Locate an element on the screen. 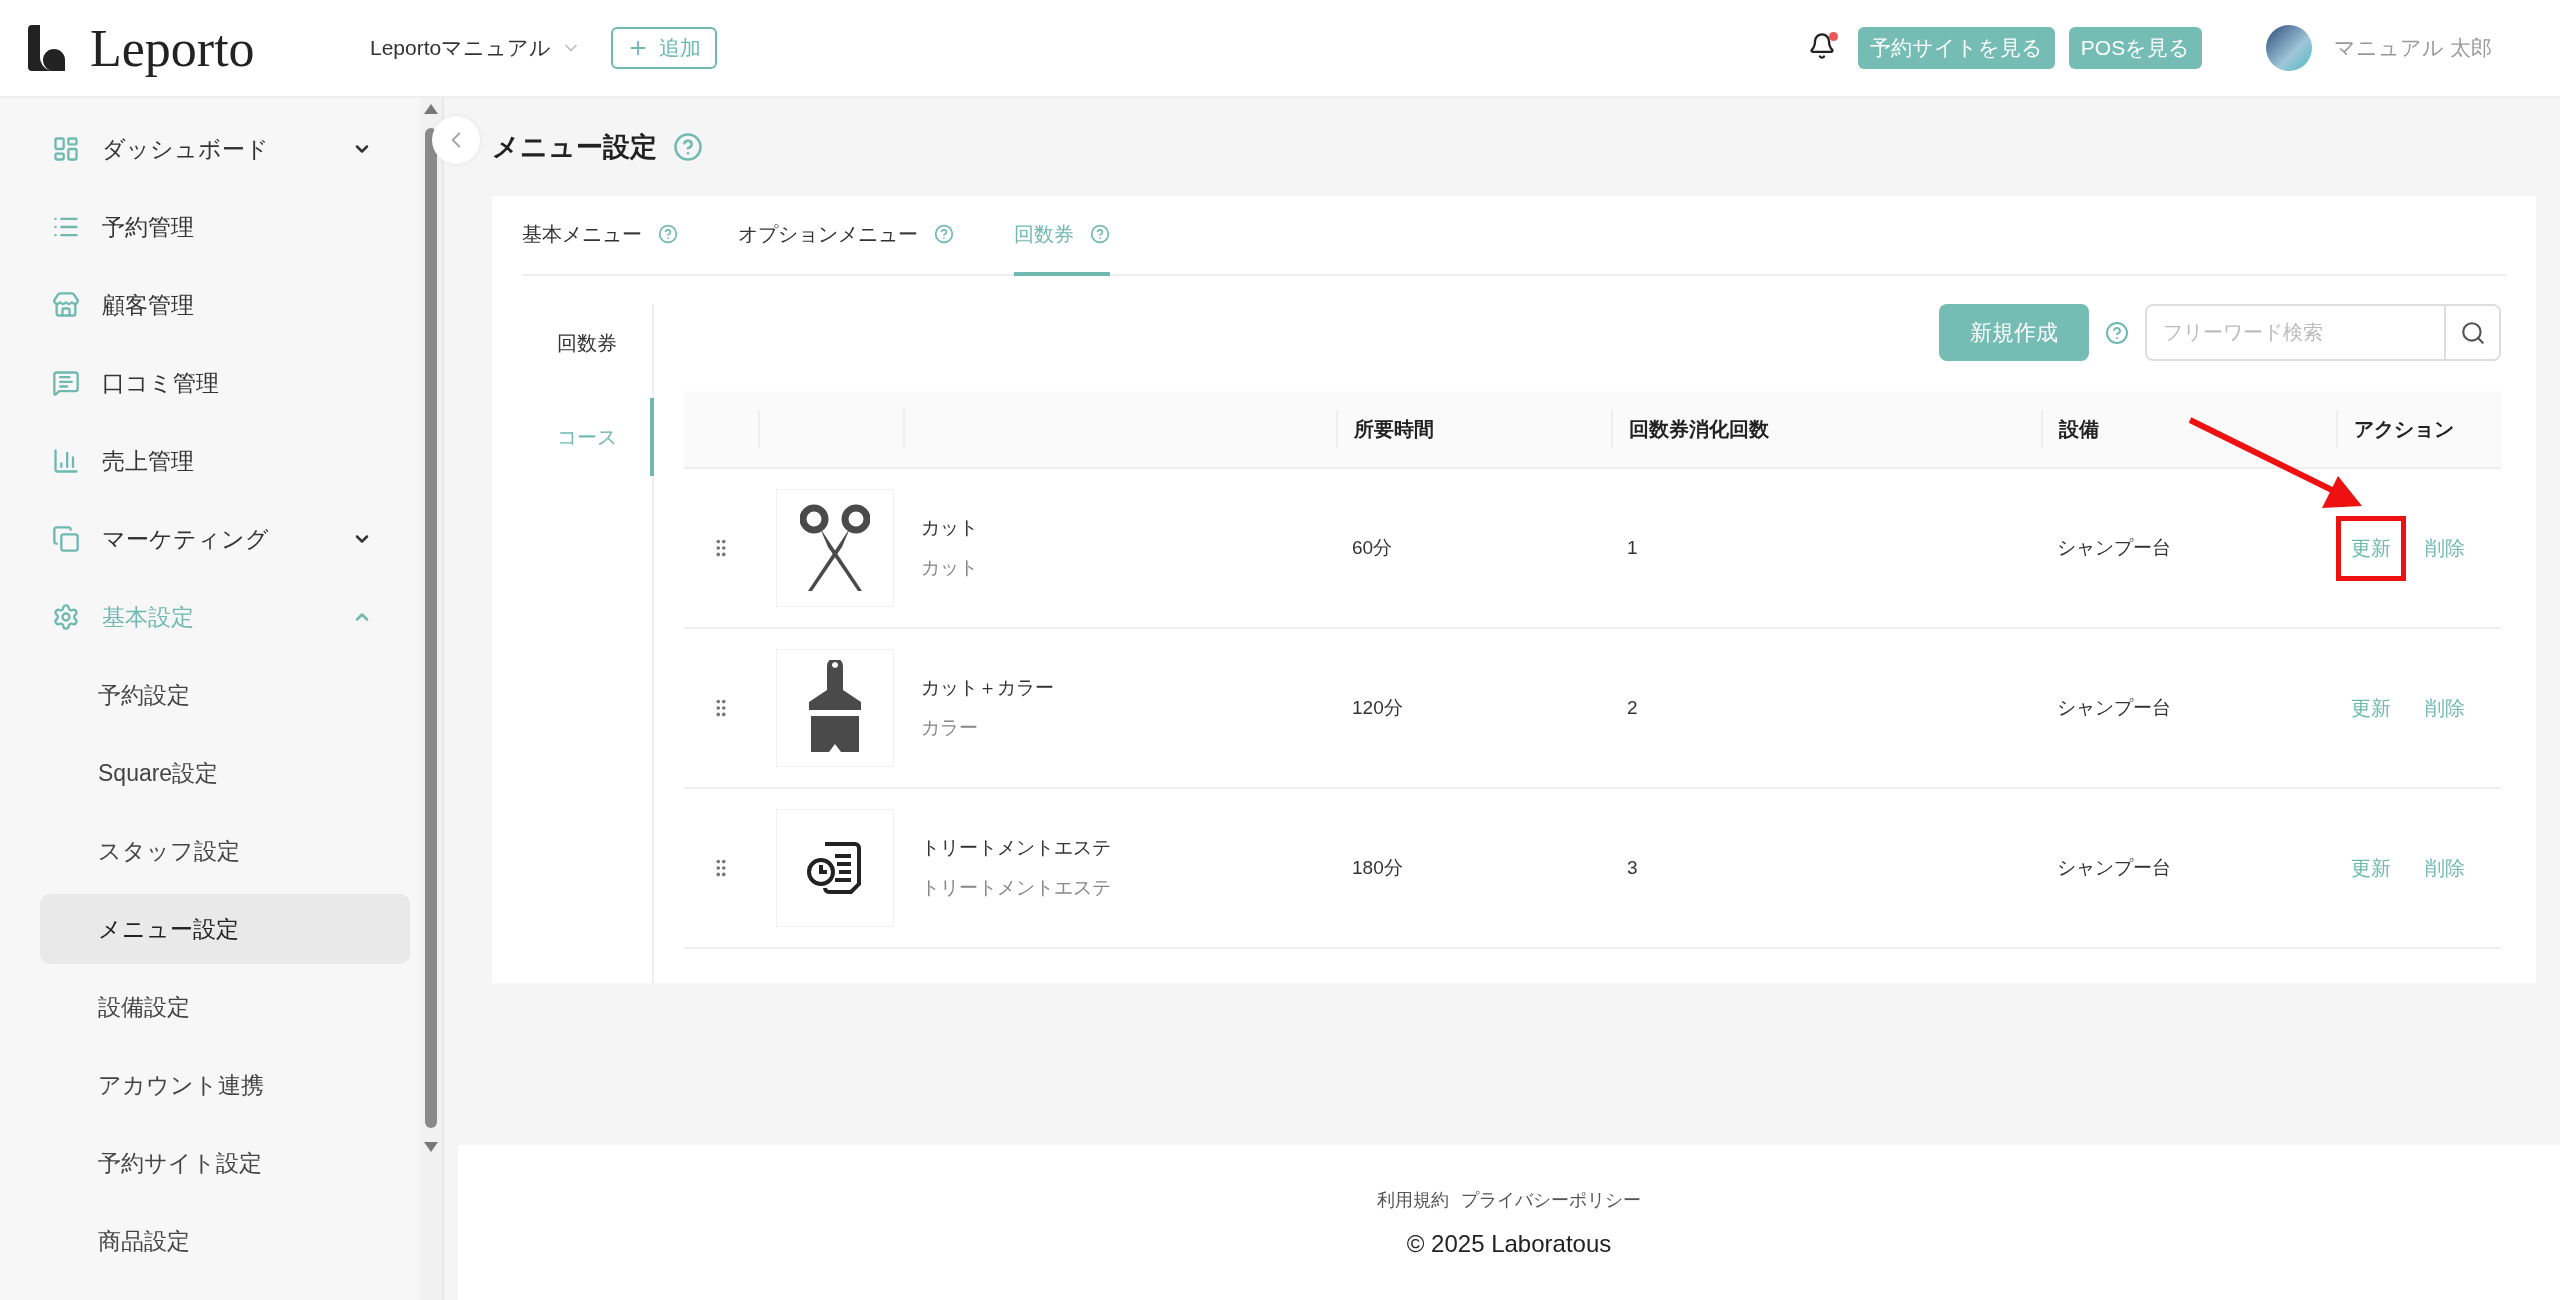 The height and width of the screenshot is (1300, 2560). user-name: マニュアル 太郎 is located at coordinates (2413, 48).